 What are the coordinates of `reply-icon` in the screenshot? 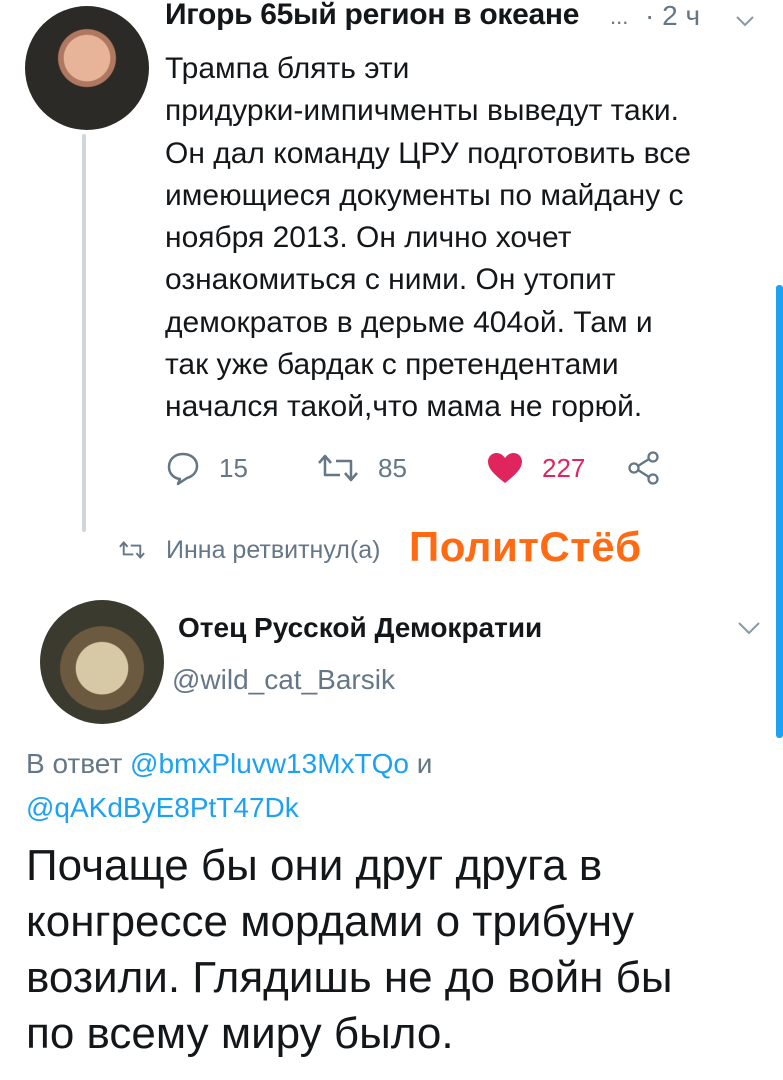 It's located at (183, 469).